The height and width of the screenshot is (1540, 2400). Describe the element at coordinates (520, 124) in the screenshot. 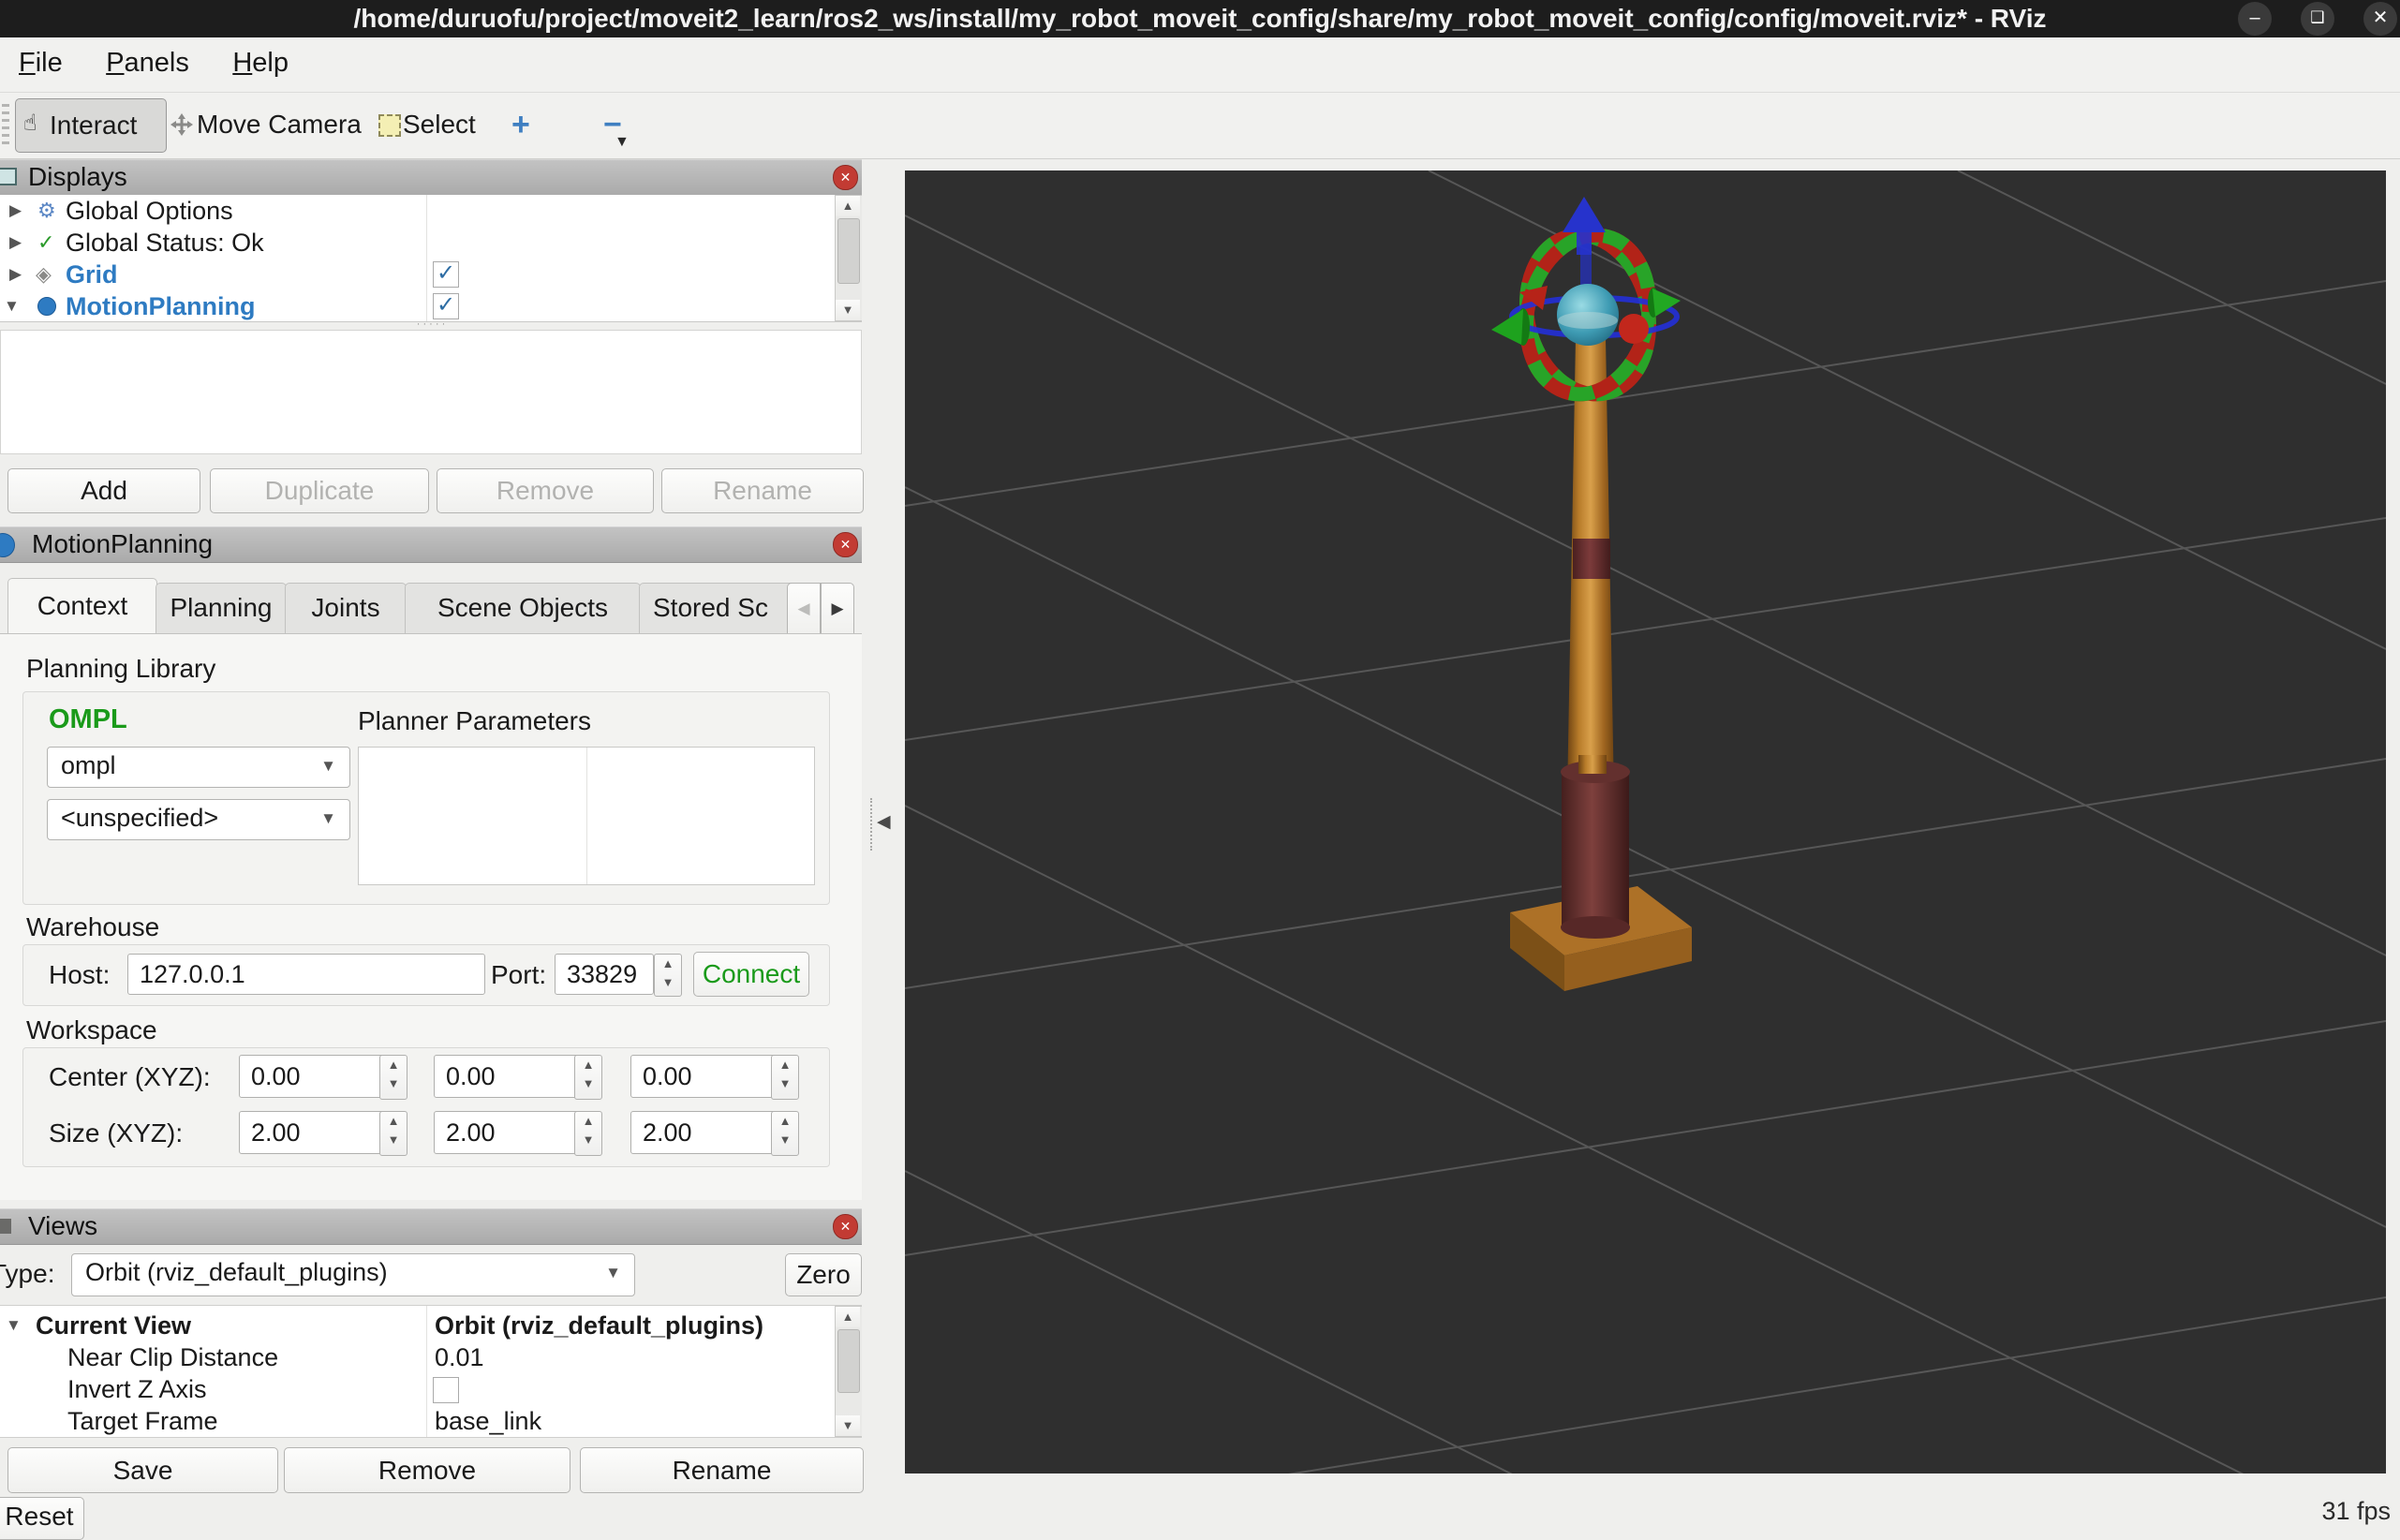

I see `add-tool-plus-icon: +` at that location.